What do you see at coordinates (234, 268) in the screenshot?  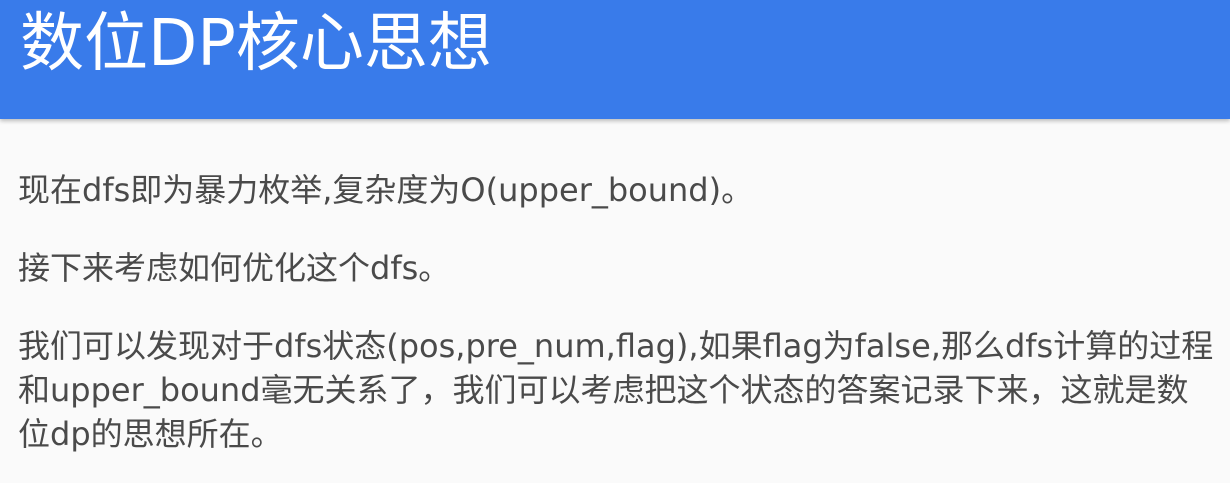 I see `paragraph-optimize: 接下来考虑如何优化这个dfs。` at bounding box center [234, 268].